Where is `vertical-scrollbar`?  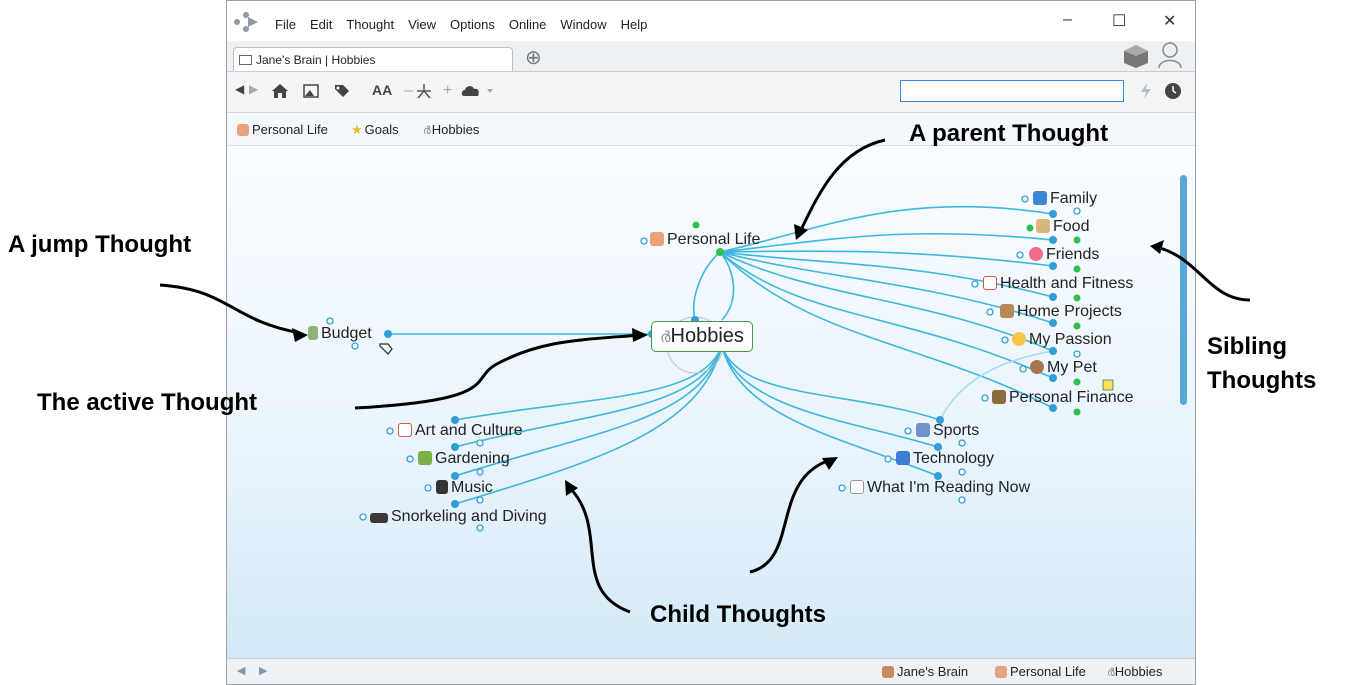 vertical-scrollbar is located at coordinates (1183, 290).